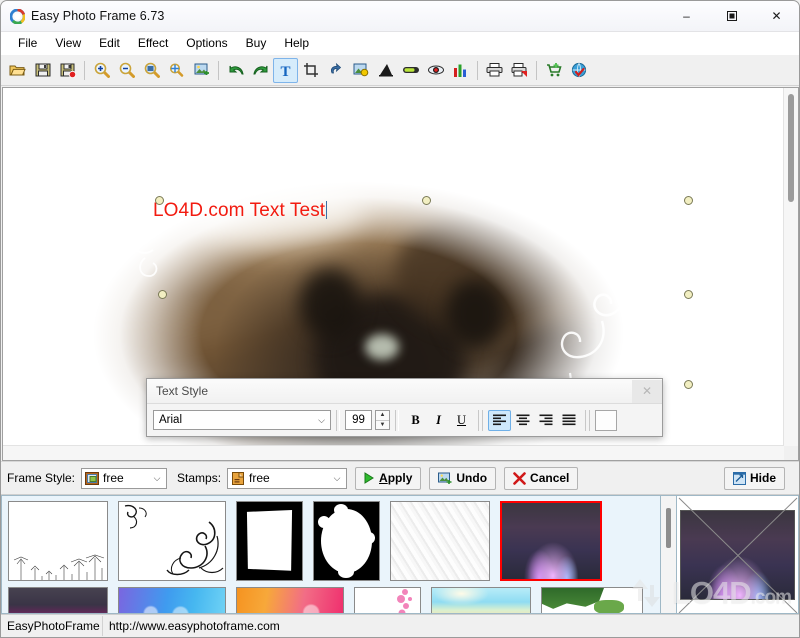 Image resolution: width=800 pixels, height=638 pixels. What do you see at coordinates (256, 43) in the screenshot?
I see `menu-item-buy: Buy` at bounding box center [256, 43].